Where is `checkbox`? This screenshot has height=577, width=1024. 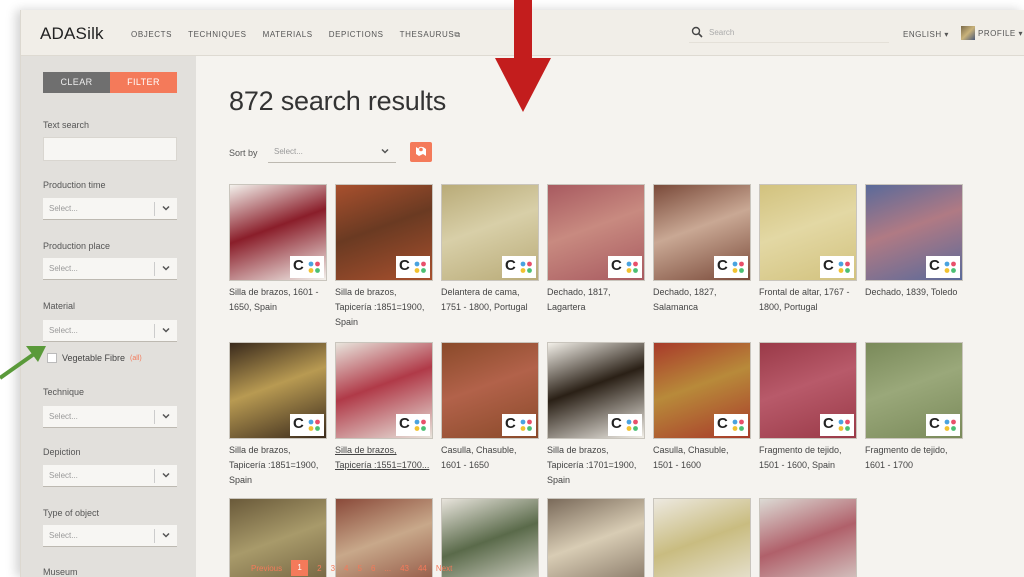 checkbox is located at coordinates (52, 358).